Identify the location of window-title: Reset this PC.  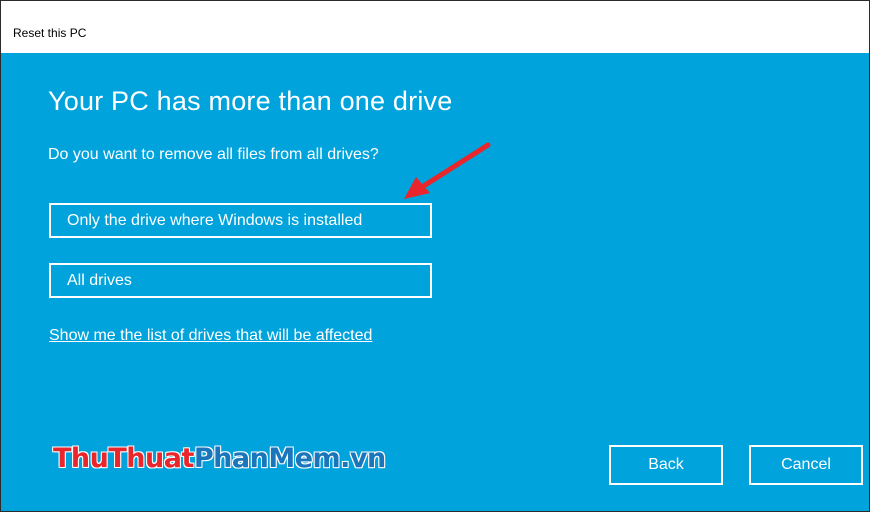
(50, 33).